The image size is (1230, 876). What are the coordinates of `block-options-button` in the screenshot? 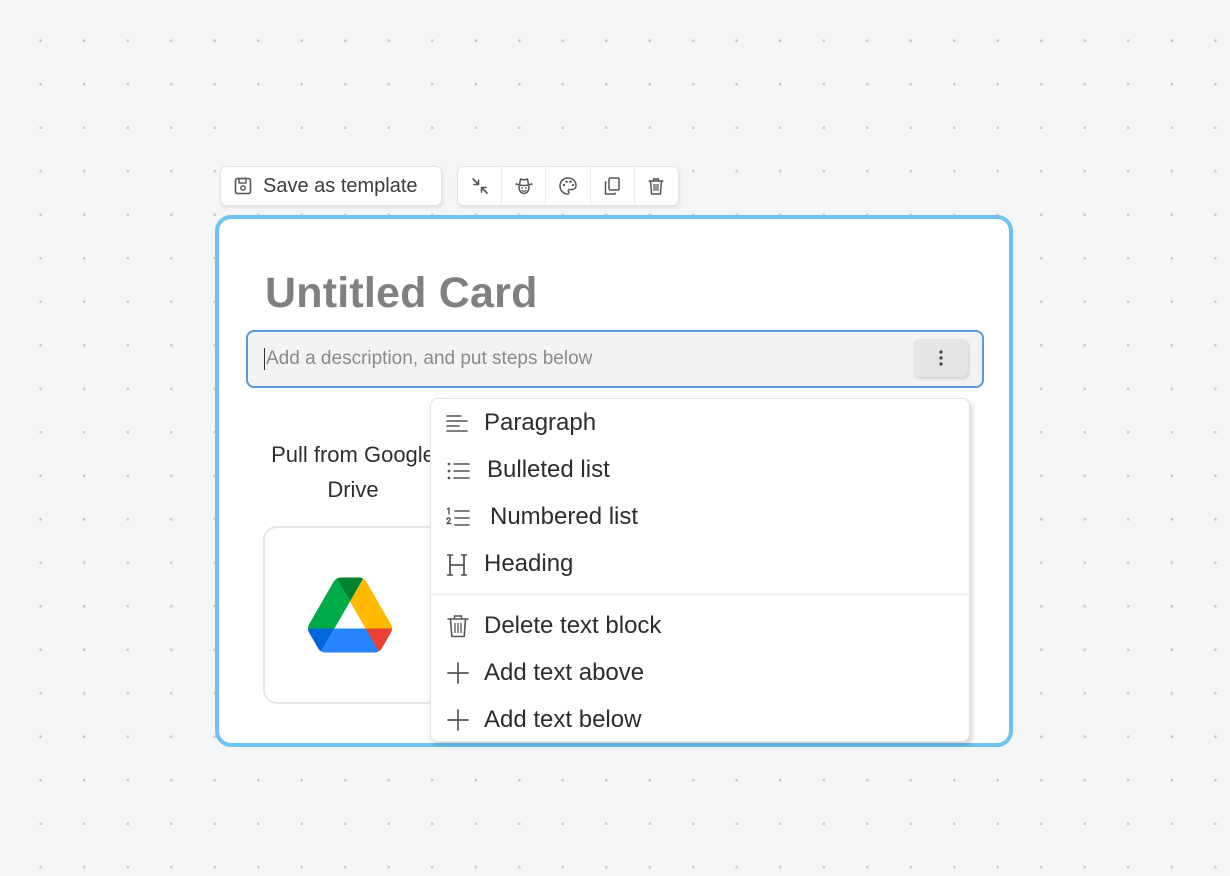 It's located at (941, 358).